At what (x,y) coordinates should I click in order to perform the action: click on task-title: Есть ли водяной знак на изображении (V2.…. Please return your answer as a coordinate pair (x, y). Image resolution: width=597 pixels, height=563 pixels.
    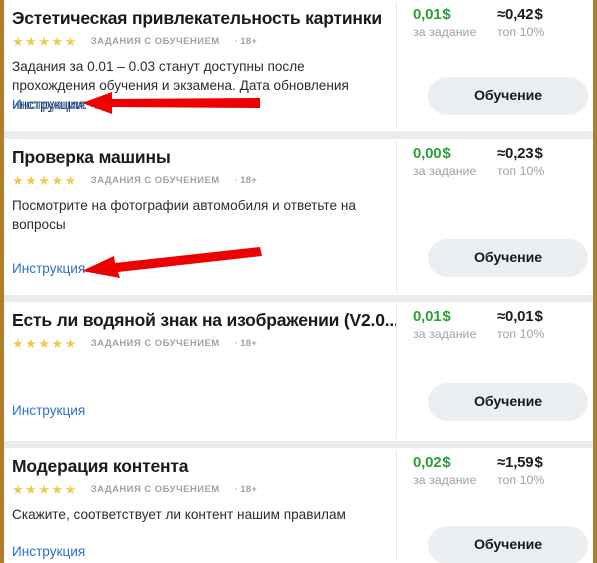
    Looking at the image, I should click on (204, 320).